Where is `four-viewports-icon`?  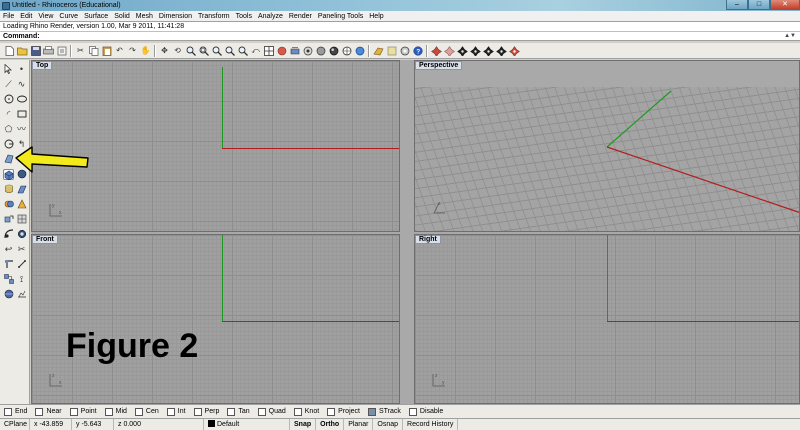 four-viewports-icon is located at coordinates (268, 50).